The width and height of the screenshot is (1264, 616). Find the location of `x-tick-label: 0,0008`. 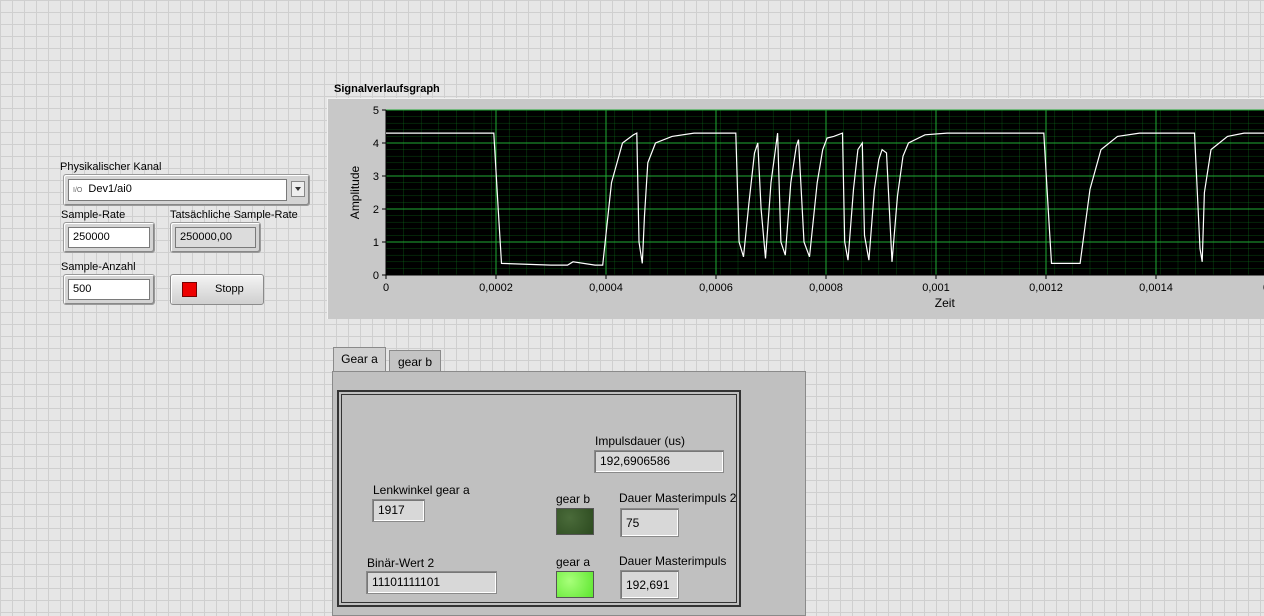

x-tick-label: 0,0008 is located at coordinates (826, 288).